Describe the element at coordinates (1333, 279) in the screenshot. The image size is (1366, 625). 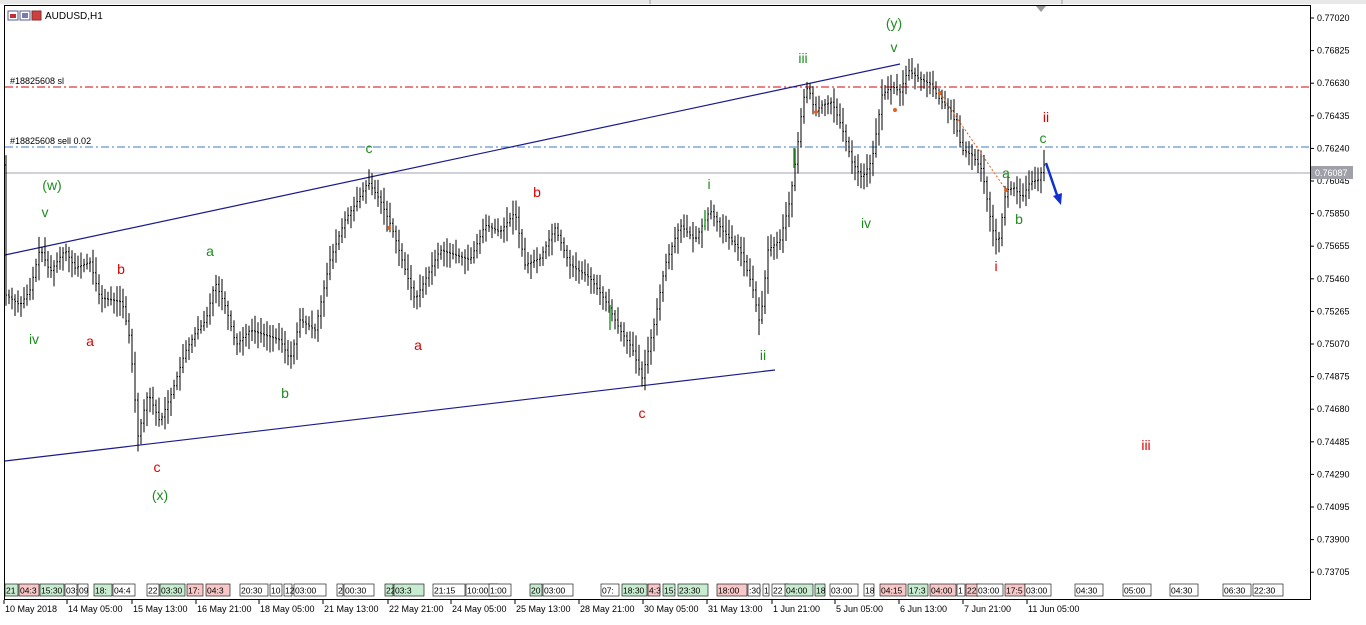
I see `price-tick-label: 0.75460` at that location.